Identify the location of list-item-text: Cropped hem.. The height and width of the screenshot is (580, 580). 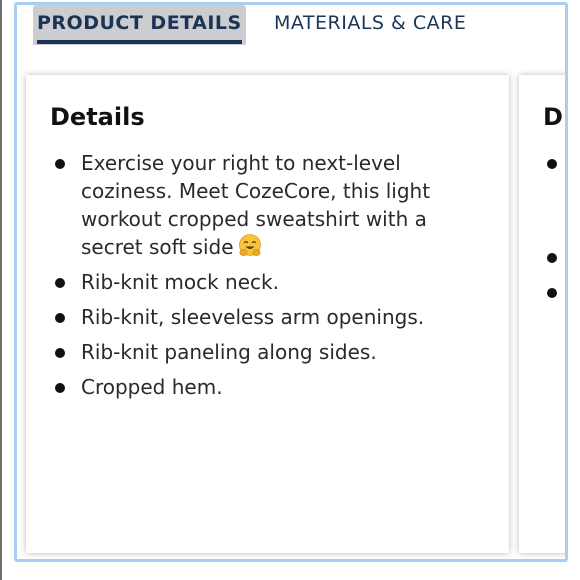
(152, 387).